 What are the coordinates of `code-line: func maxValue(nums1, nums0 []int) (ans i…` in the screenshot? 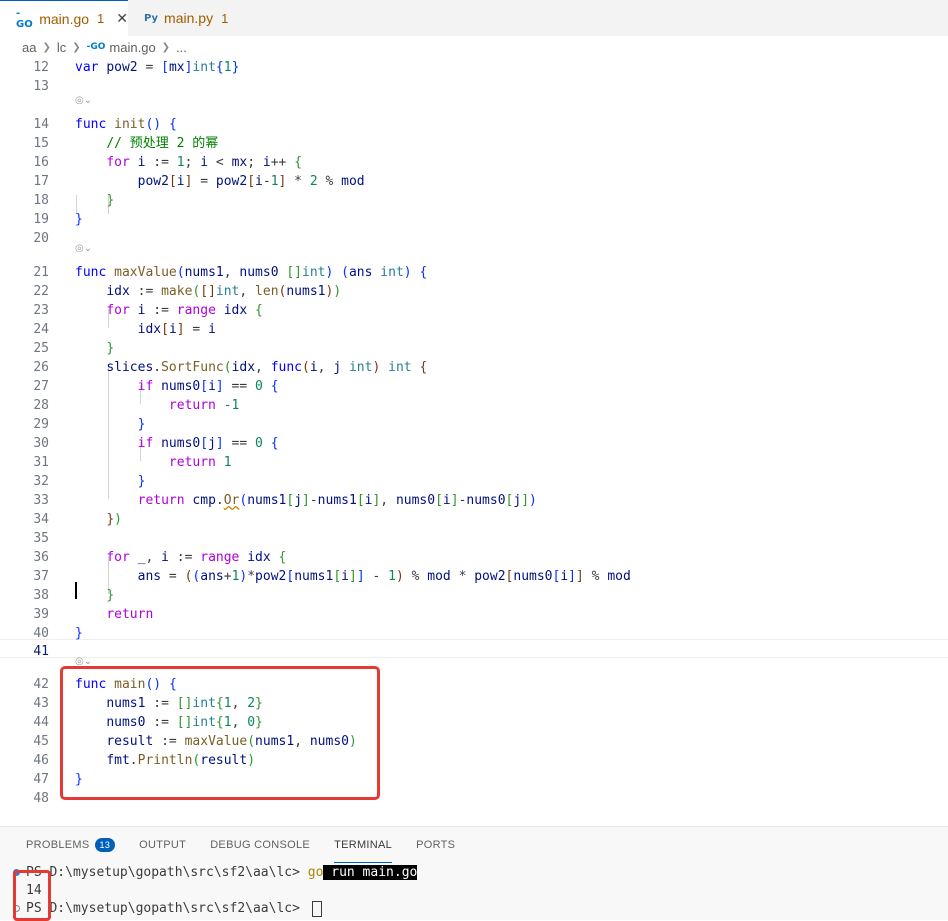 It's located at (251, 272).